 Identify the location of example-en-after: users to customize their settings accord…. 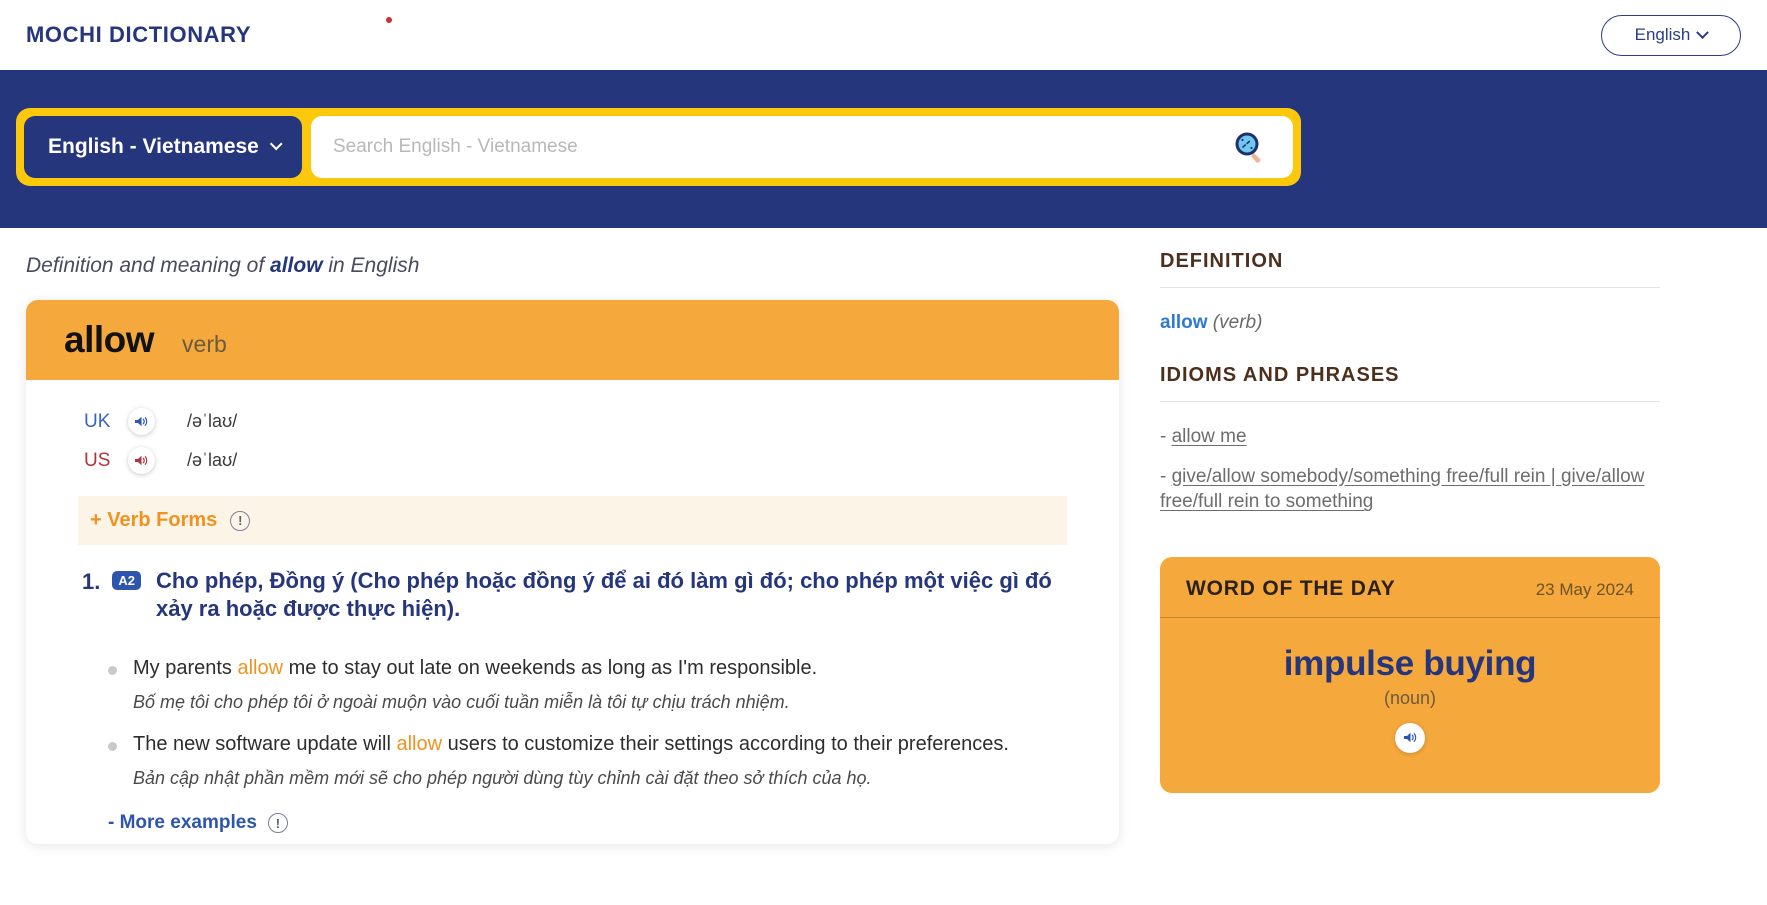
(725, 744).